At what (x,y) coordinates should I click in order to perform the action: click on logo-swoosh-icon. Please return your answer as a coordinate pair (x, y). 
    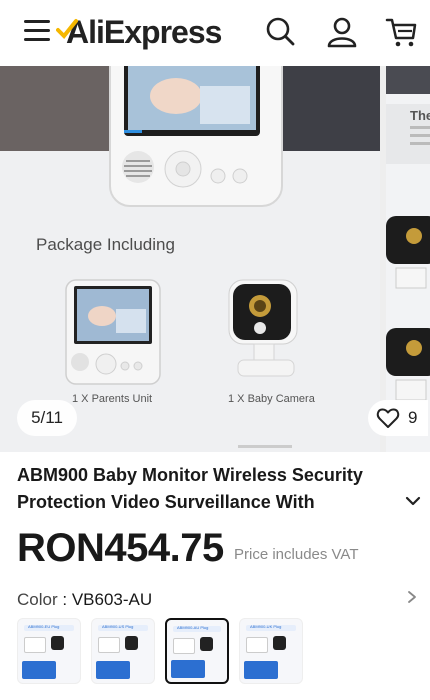
    Looking at the image, I should click on (67, 29).